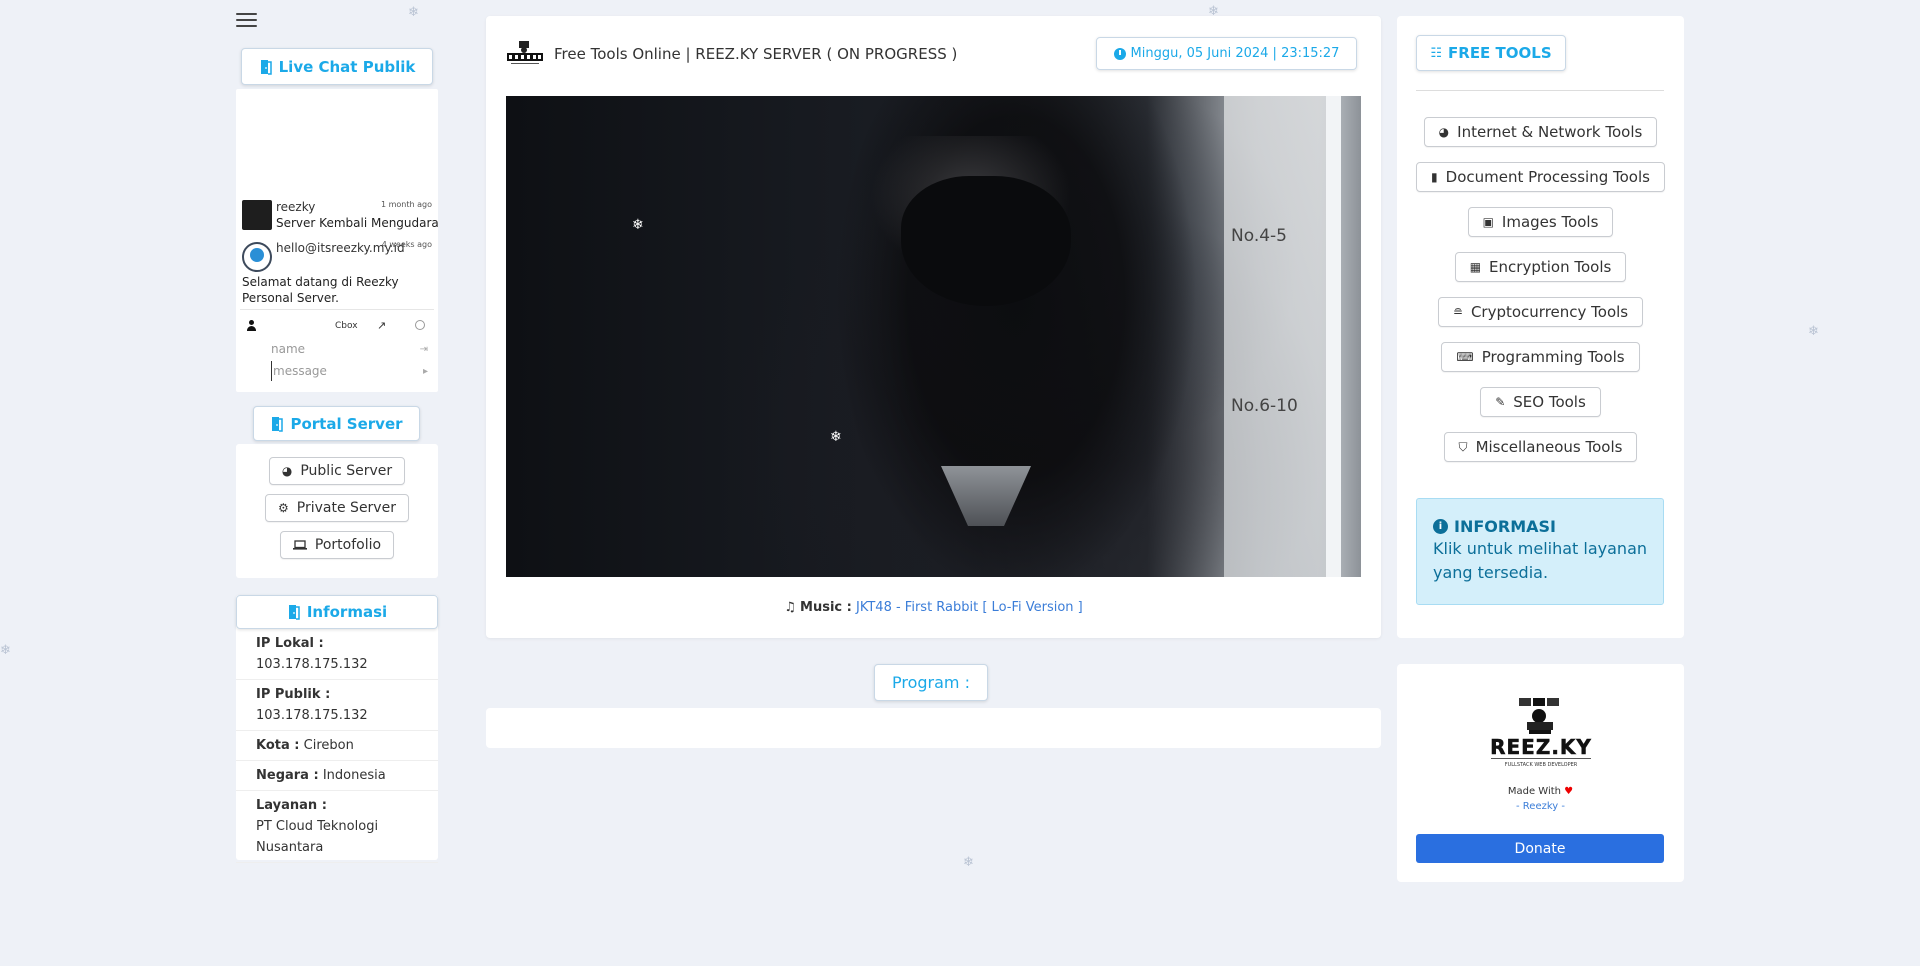 Image resolution: width=1920 pixels, height=966 pixels. What do you see at coordinates (826, 607) in the screenshot?
I see `music-label: Music :` at bounding box center [826, 607].